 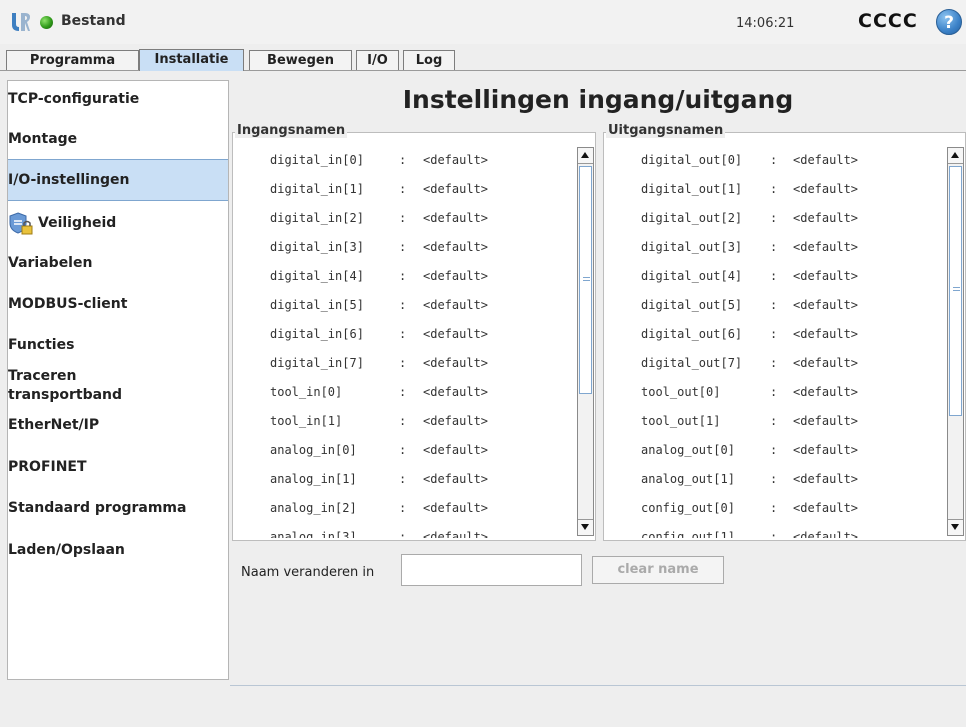 I want to click on io-name-row: digital_in[0]: <default>, so click(x=403, y=161).